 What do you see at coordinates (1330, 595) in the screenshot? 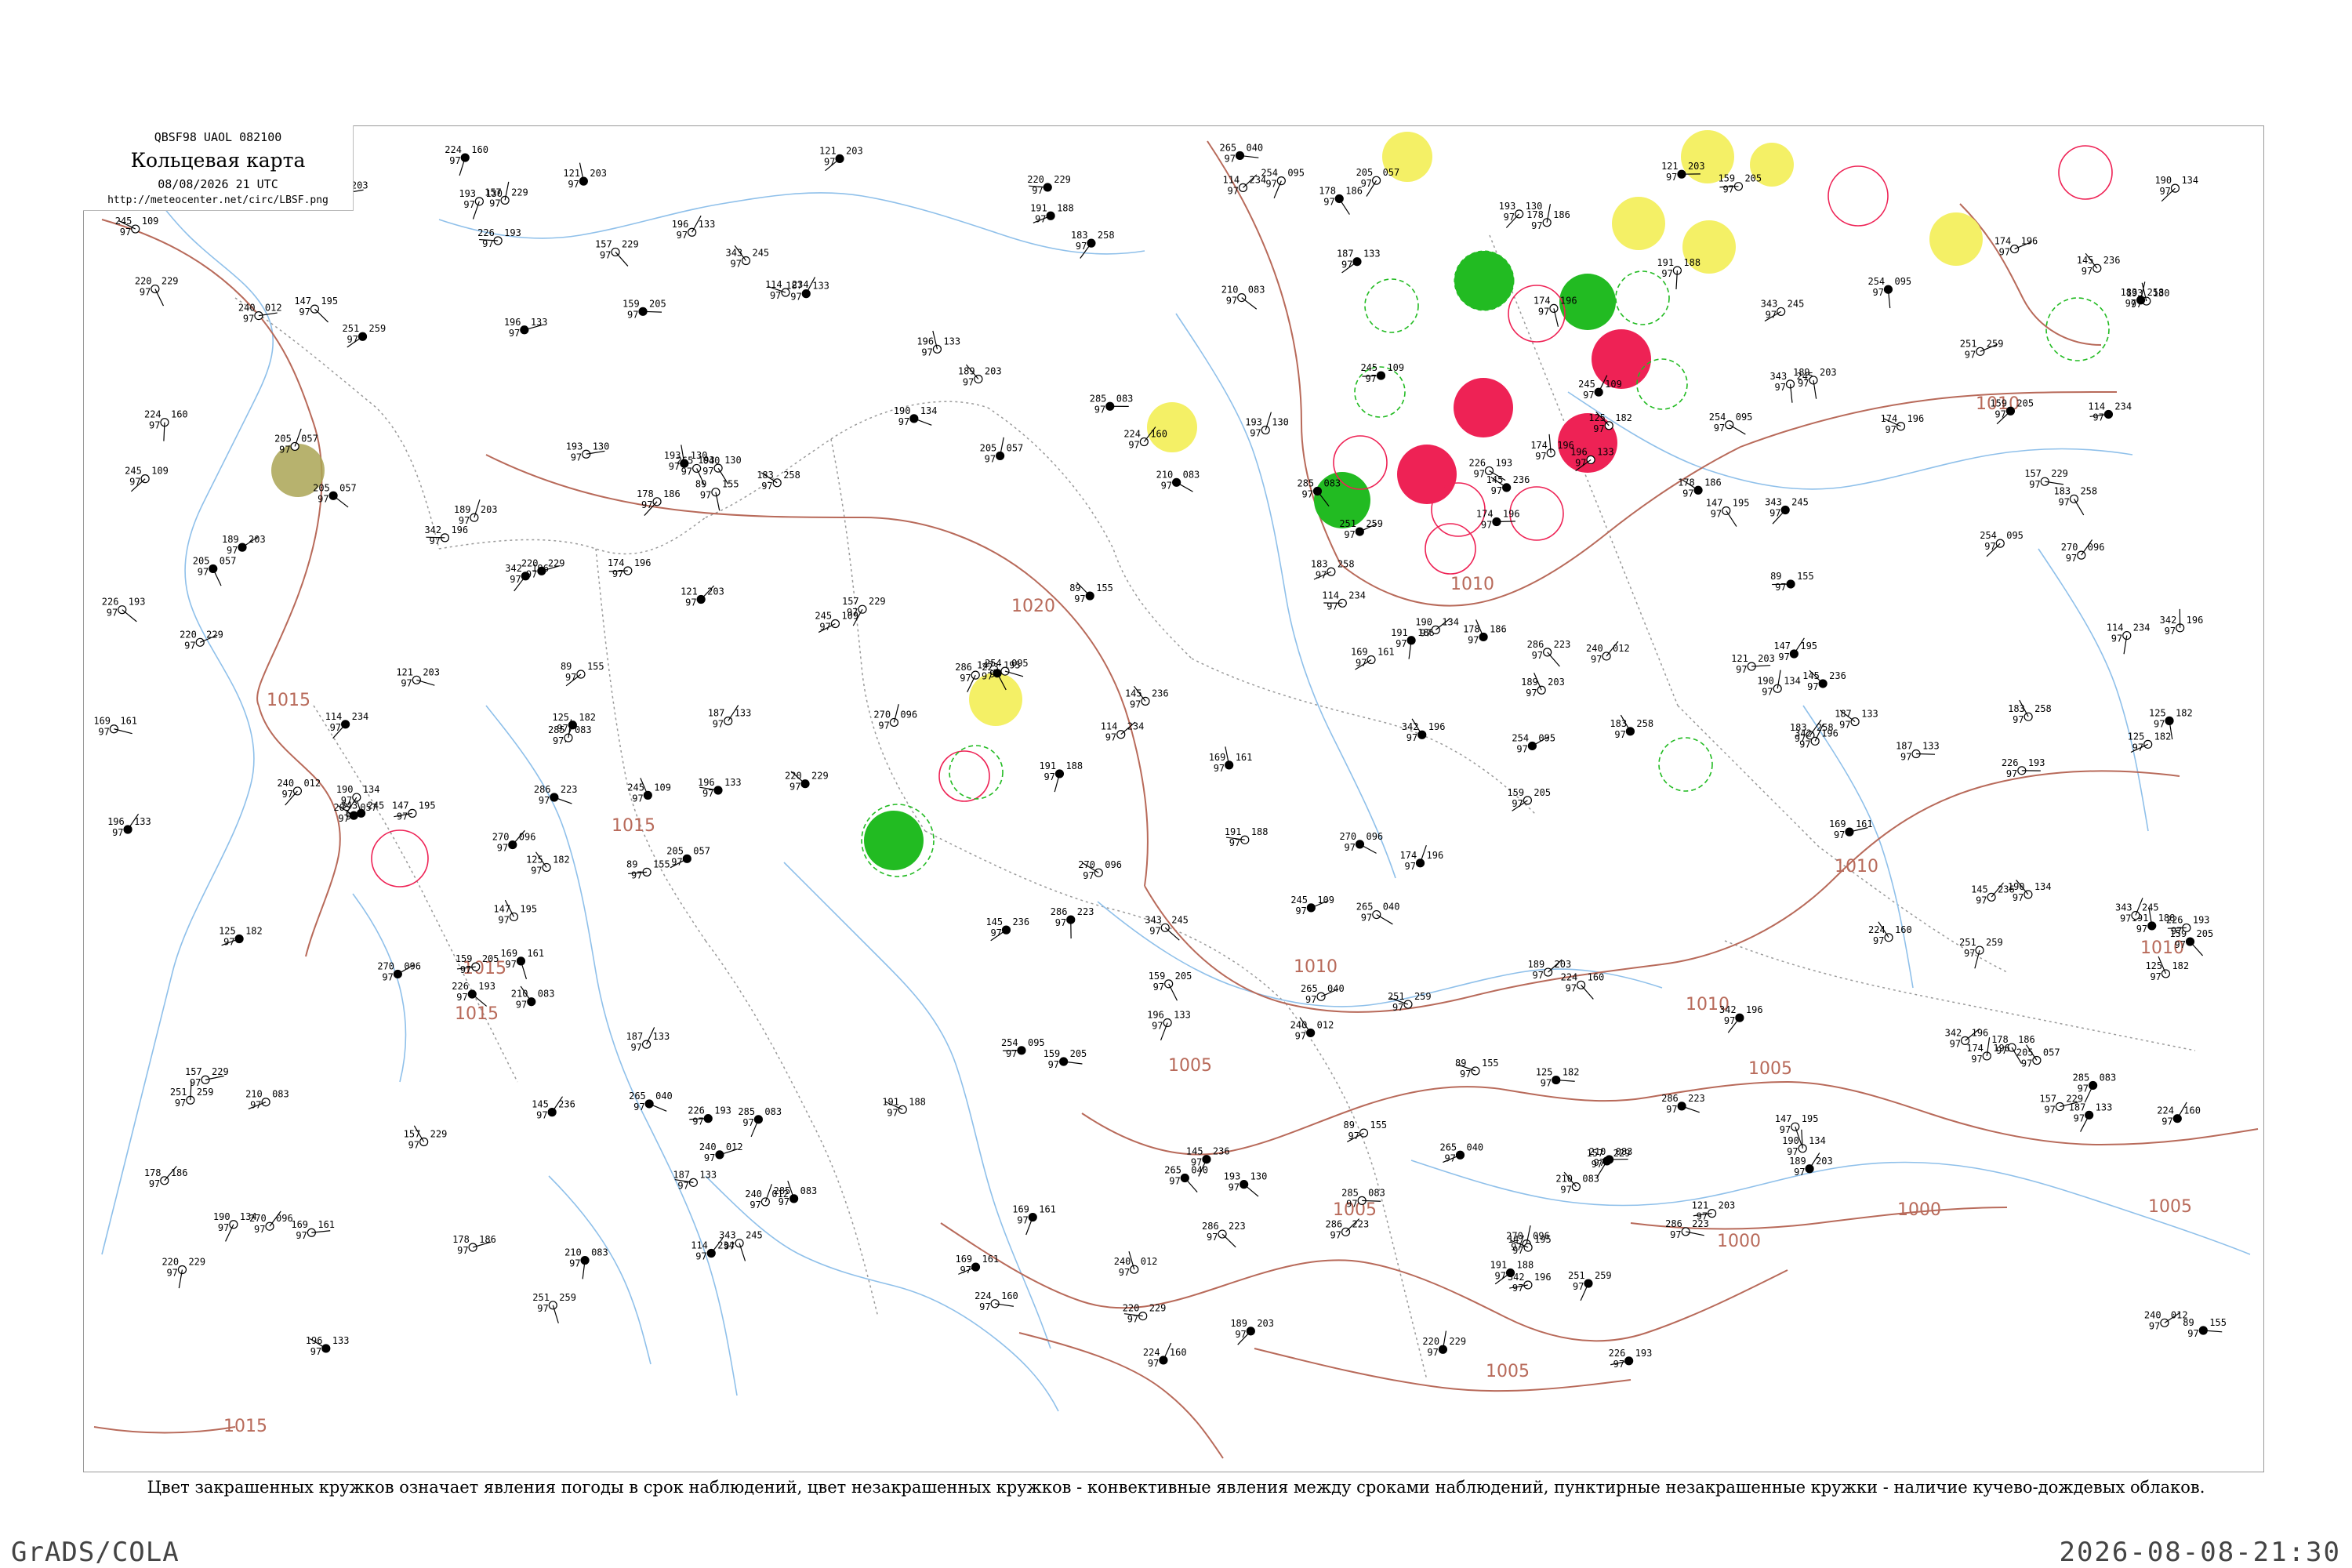
I see `station-temperature: 114` at bounding box center [1330, 595].